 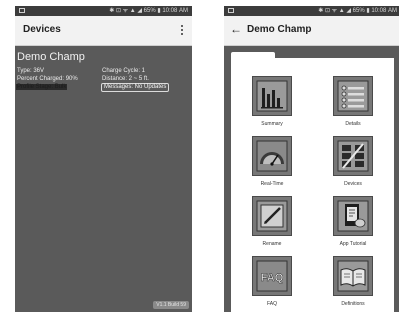 What do you see at coordinates (272, 216) in the screenshot?
I see `pencil-icon` at bounding box center [272, 216].